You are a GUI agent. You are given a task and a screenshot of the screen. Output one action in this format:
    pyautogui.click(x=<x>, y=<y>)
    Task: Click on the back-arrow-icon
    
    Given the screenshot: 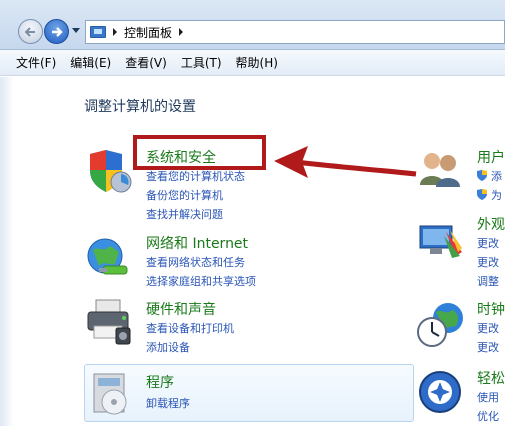 What is the action you would take?
    pyautogui.click(x=29, y=32)
    